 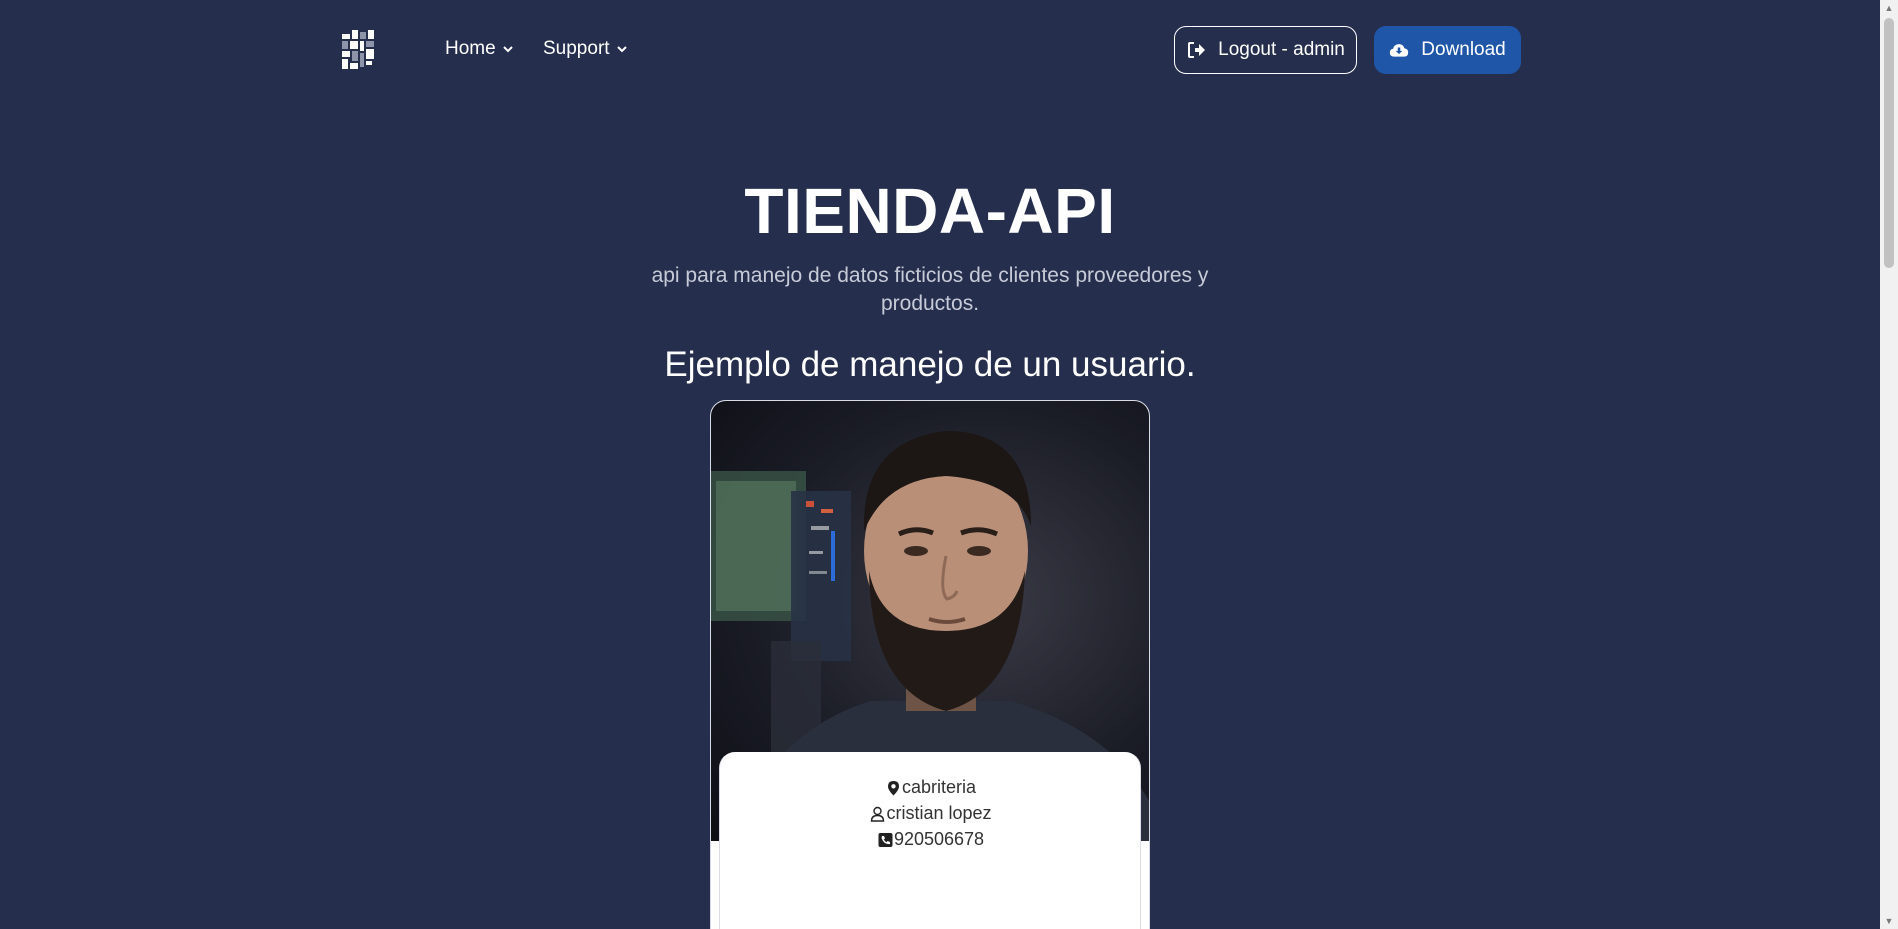 What do you see at coordinates (1463, 49) in the screenshot?
I see `download-label: Download` at bounding box center [1463, 49].